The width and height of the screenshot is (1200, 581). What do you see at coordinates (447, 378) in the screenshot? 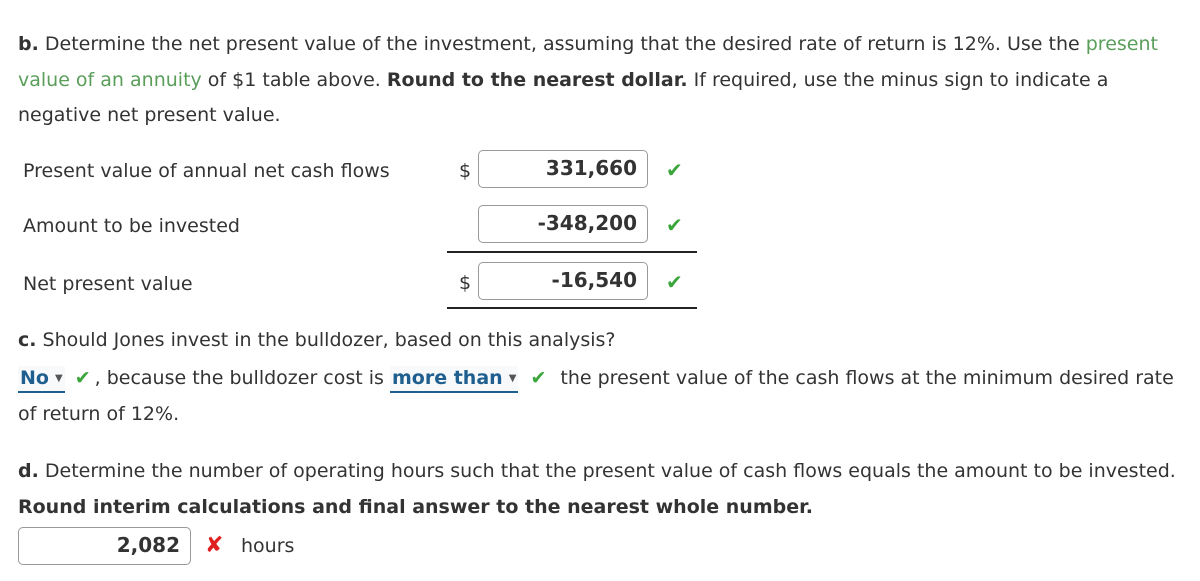
I see `dropdown-value: more than` at bounding box center [447, 378].